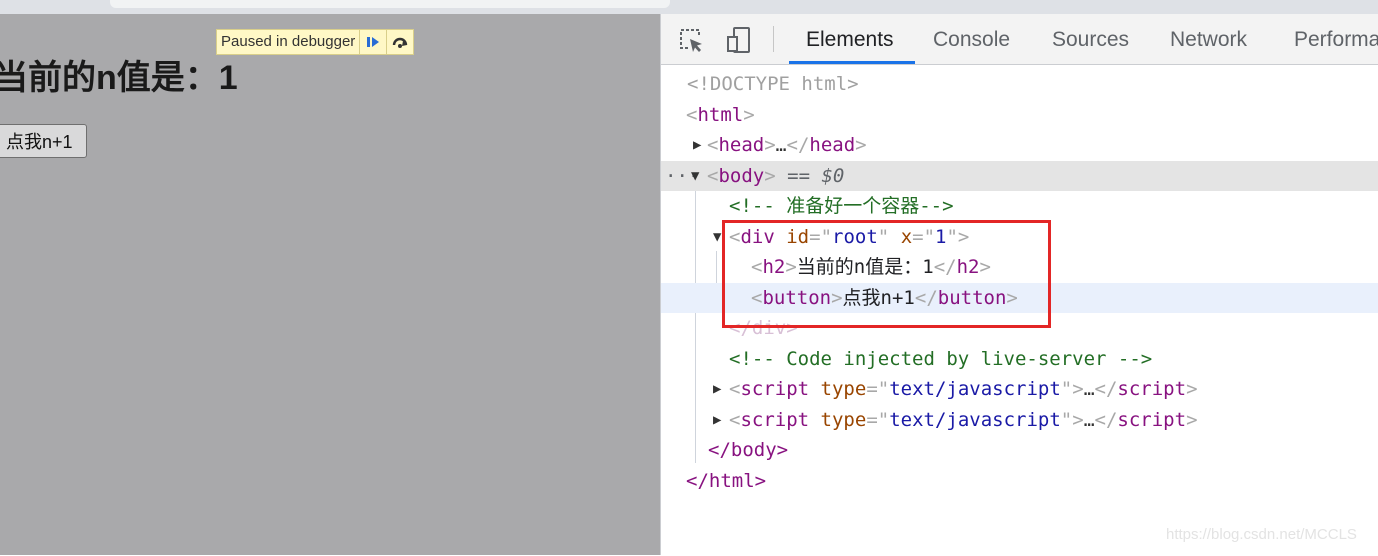 The height and width of the screenshot is (556, 1378). I want to click on tab-network: Network, so click(1208, 39).